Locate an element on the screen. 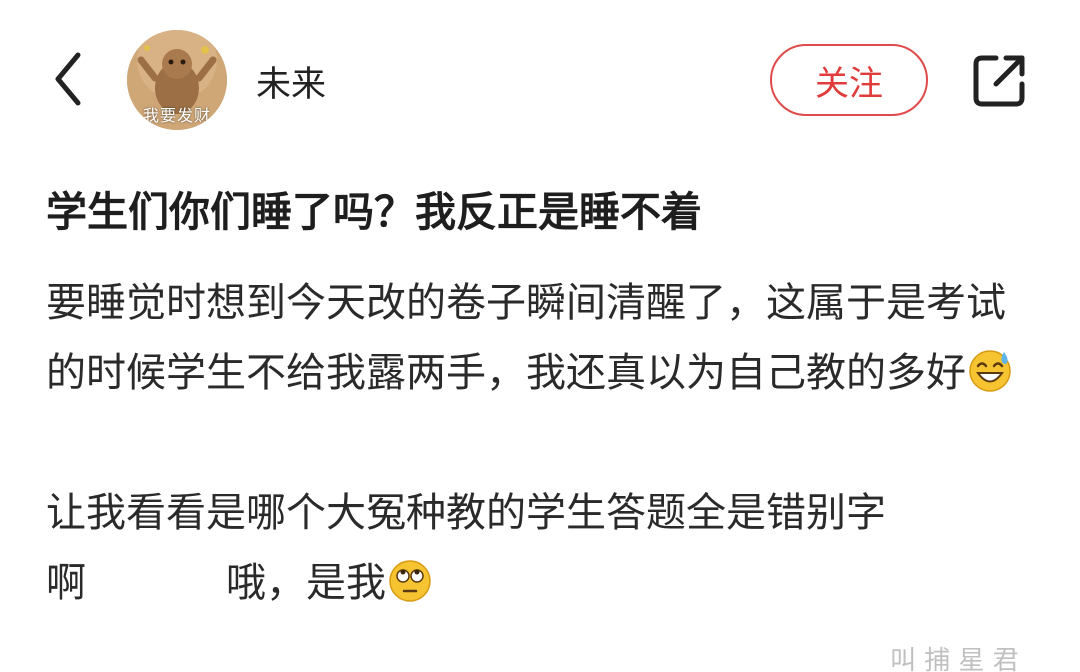  avatar: 我要发财 is located at coordinates (177, 80).